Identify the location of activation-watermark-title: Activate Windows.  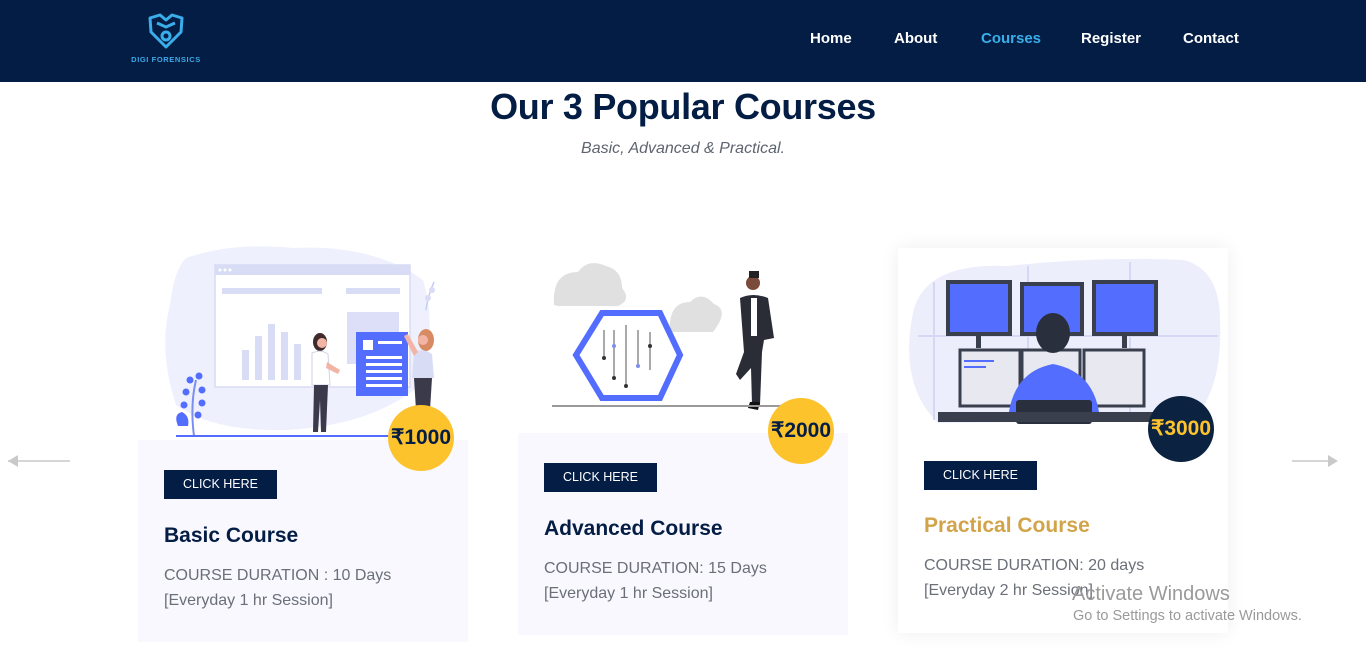
(1151, 594).